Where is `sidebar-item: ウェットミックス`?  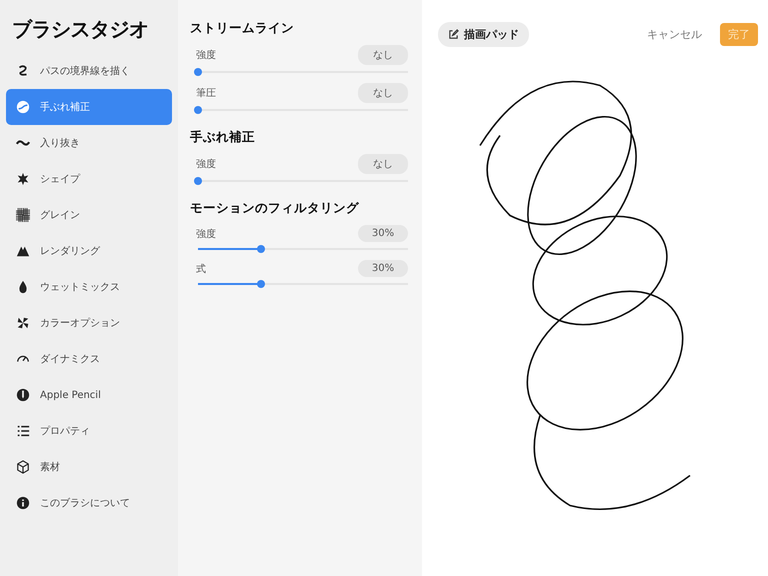 sidebar-item: ウェットミックス is located at coordinates (89, 287).